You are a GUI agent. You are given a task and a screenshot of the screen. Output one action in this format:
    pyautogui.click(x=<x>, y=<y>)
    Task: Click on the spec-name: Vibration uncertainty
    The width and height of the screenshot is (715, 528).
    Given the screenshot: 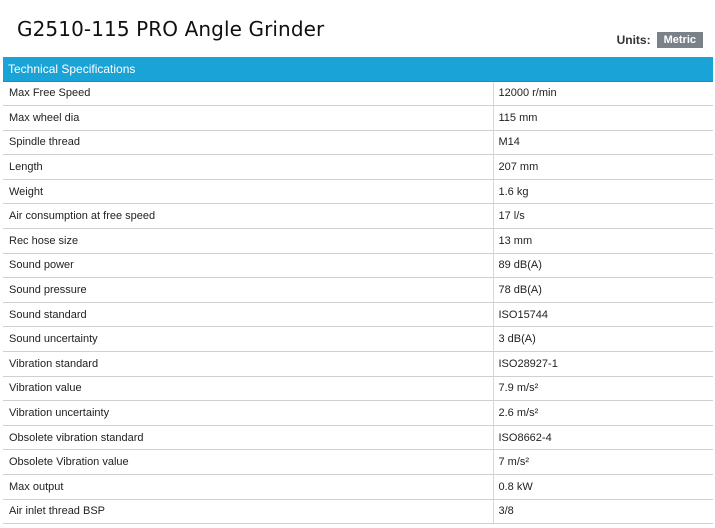 What is the action you would take?
    pyautogui.click(x=248, y=413)
    